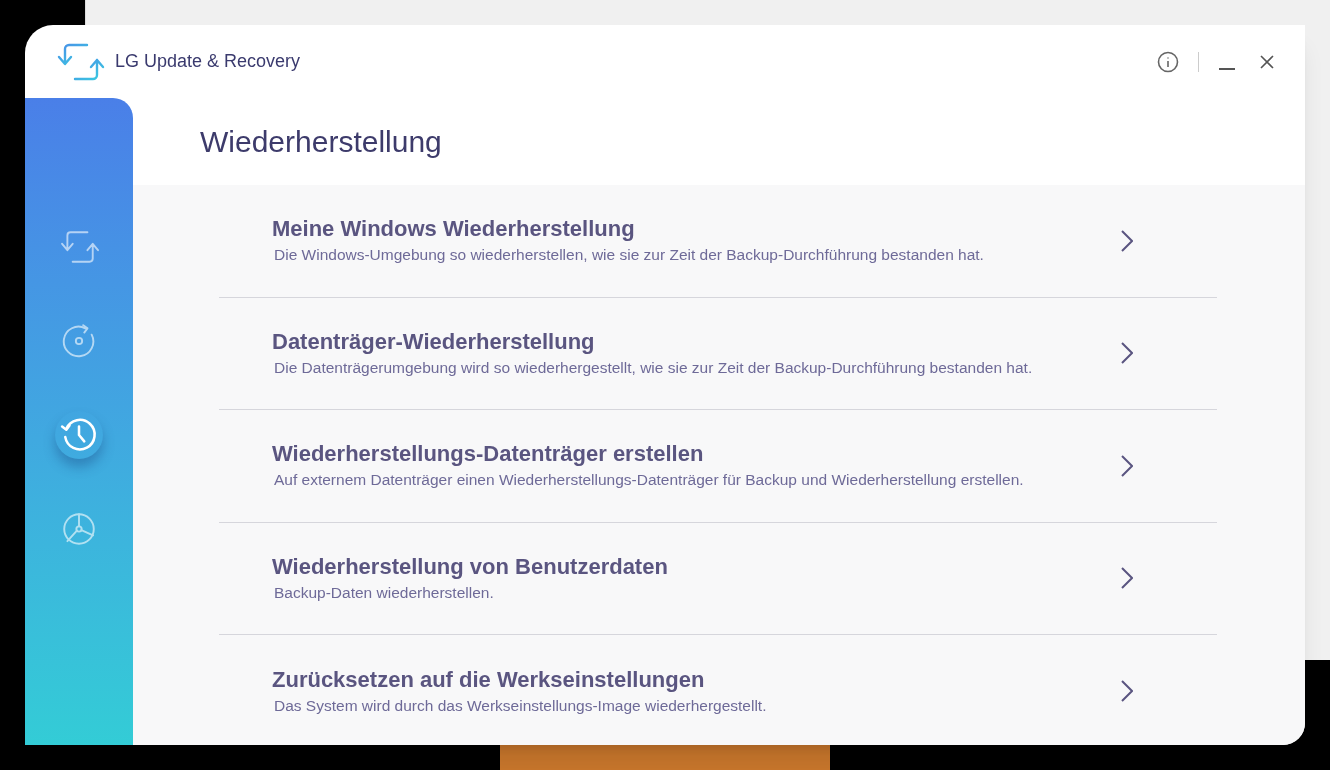 The height and width of the screenshot is (770, 1330). Describe the element at coordinates (718, 353) in the screenshot. I see `option-row: Datenträger-Wiederherstellung Die Datenträgerumgebung wird so wiederhergestellt, wie sie zur Zeit der Backup-Durchführung bestanden hat.` at that location.